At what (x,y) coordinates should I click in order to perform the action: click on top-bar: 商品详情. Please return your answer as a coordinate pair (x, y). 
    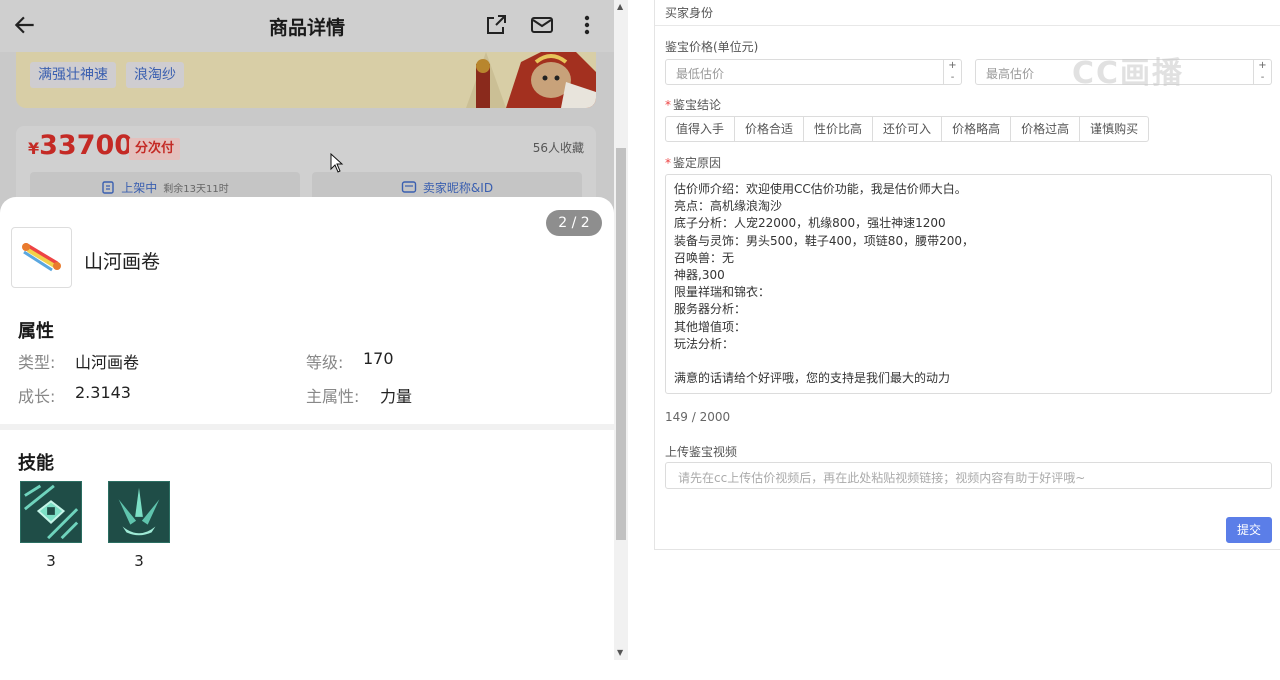
    Looking at the image, I should click on (307, 26).